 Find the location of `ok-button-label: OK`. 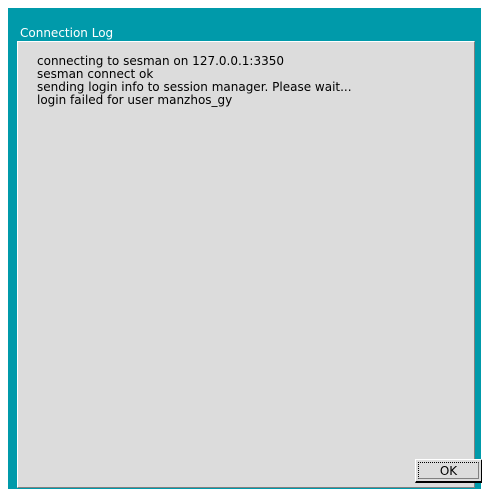

ok-button-label: OK is located at coordinates (448, 470).